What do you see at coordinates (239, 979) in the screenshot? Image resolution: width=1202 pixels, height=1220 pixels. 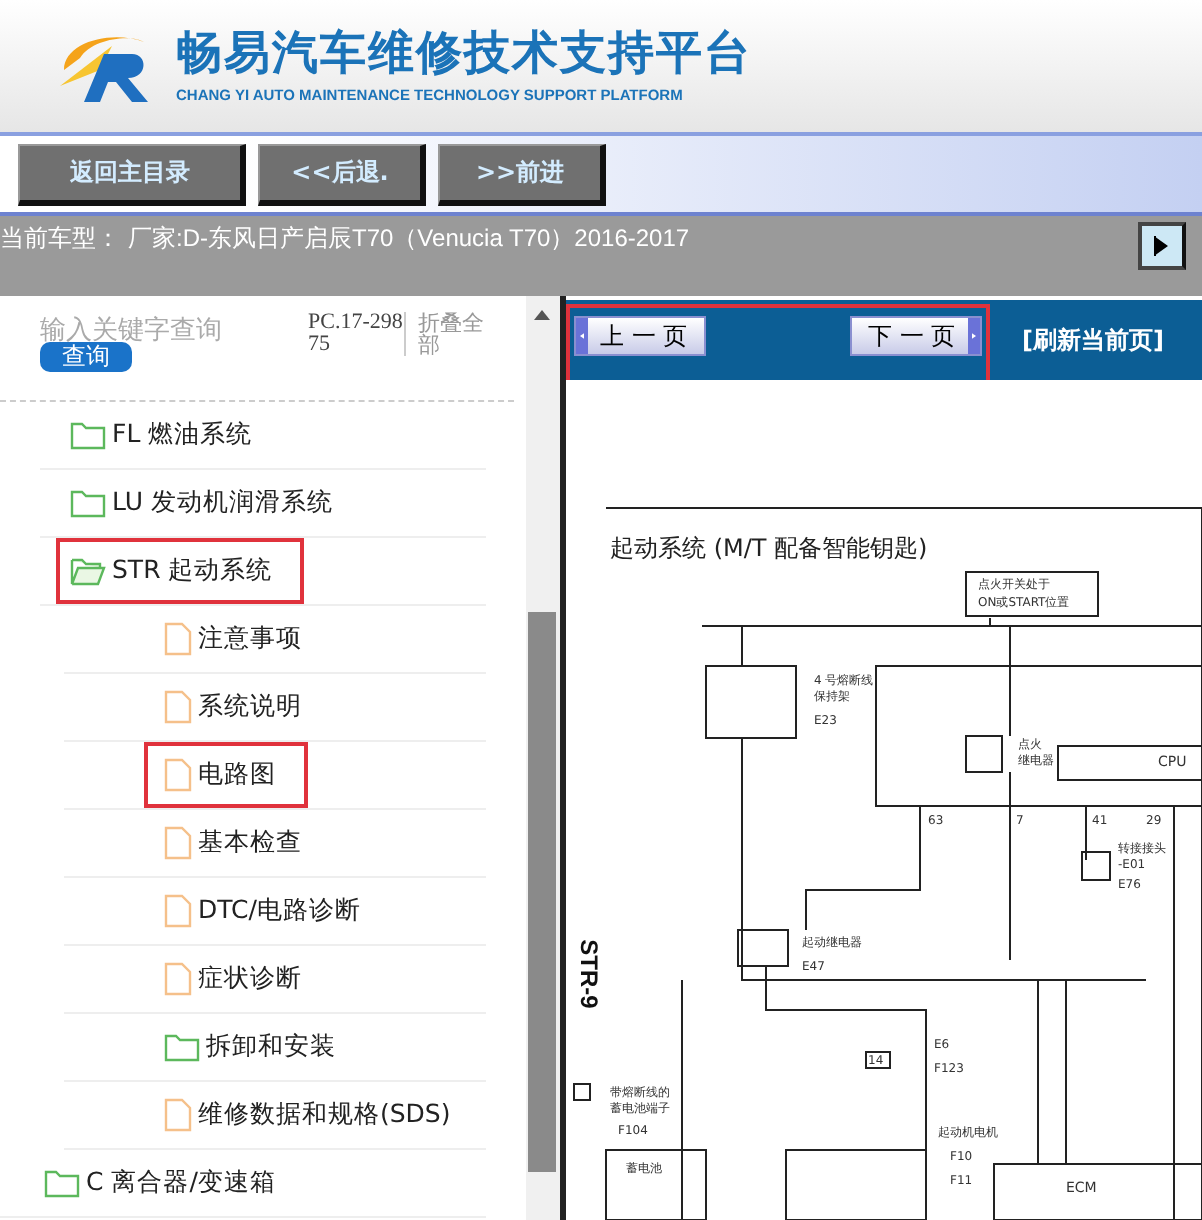 I see `tree-item: 症状诊断` at bounding box center [239, 979].